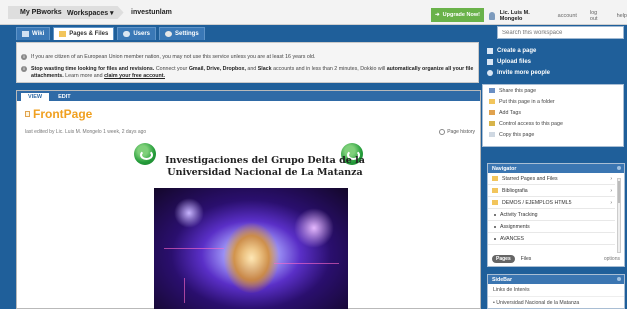 This screenshot has height=309, width=627. I want to click on copy-page-item: Copy this page, so click(553, 134).